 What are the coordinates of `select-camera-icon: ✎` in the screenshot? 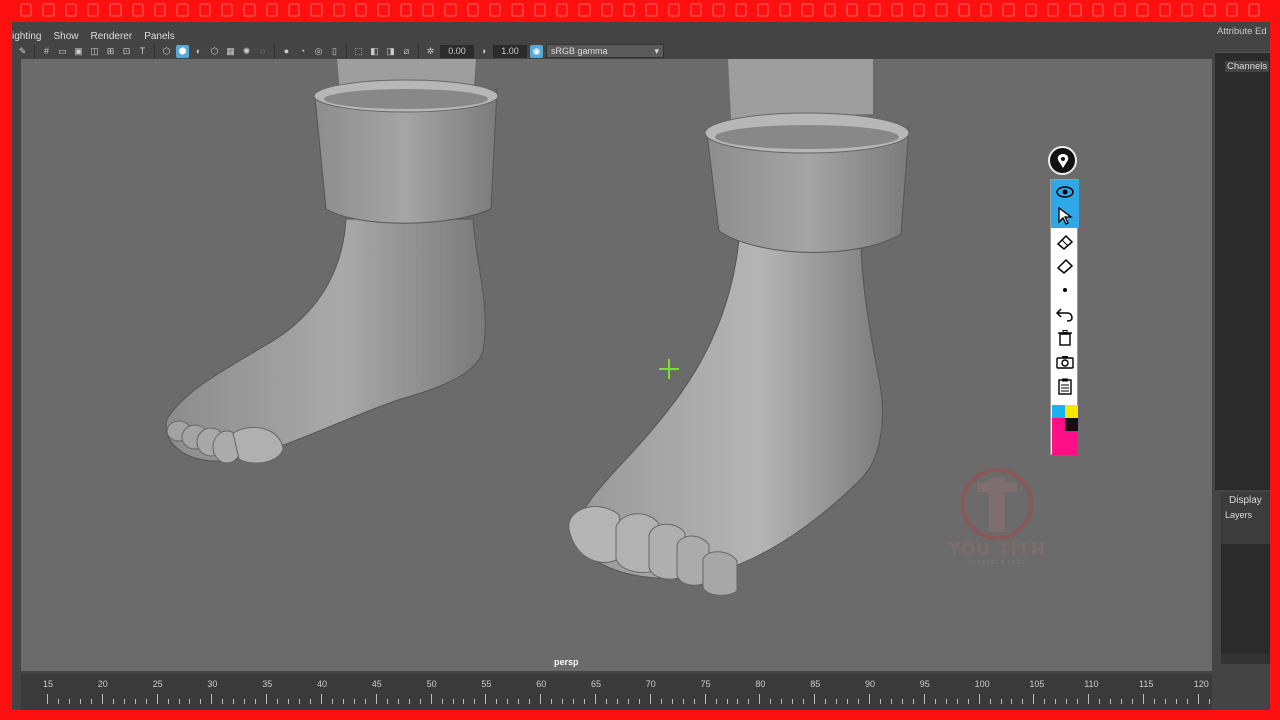 It's located at (22, 51).